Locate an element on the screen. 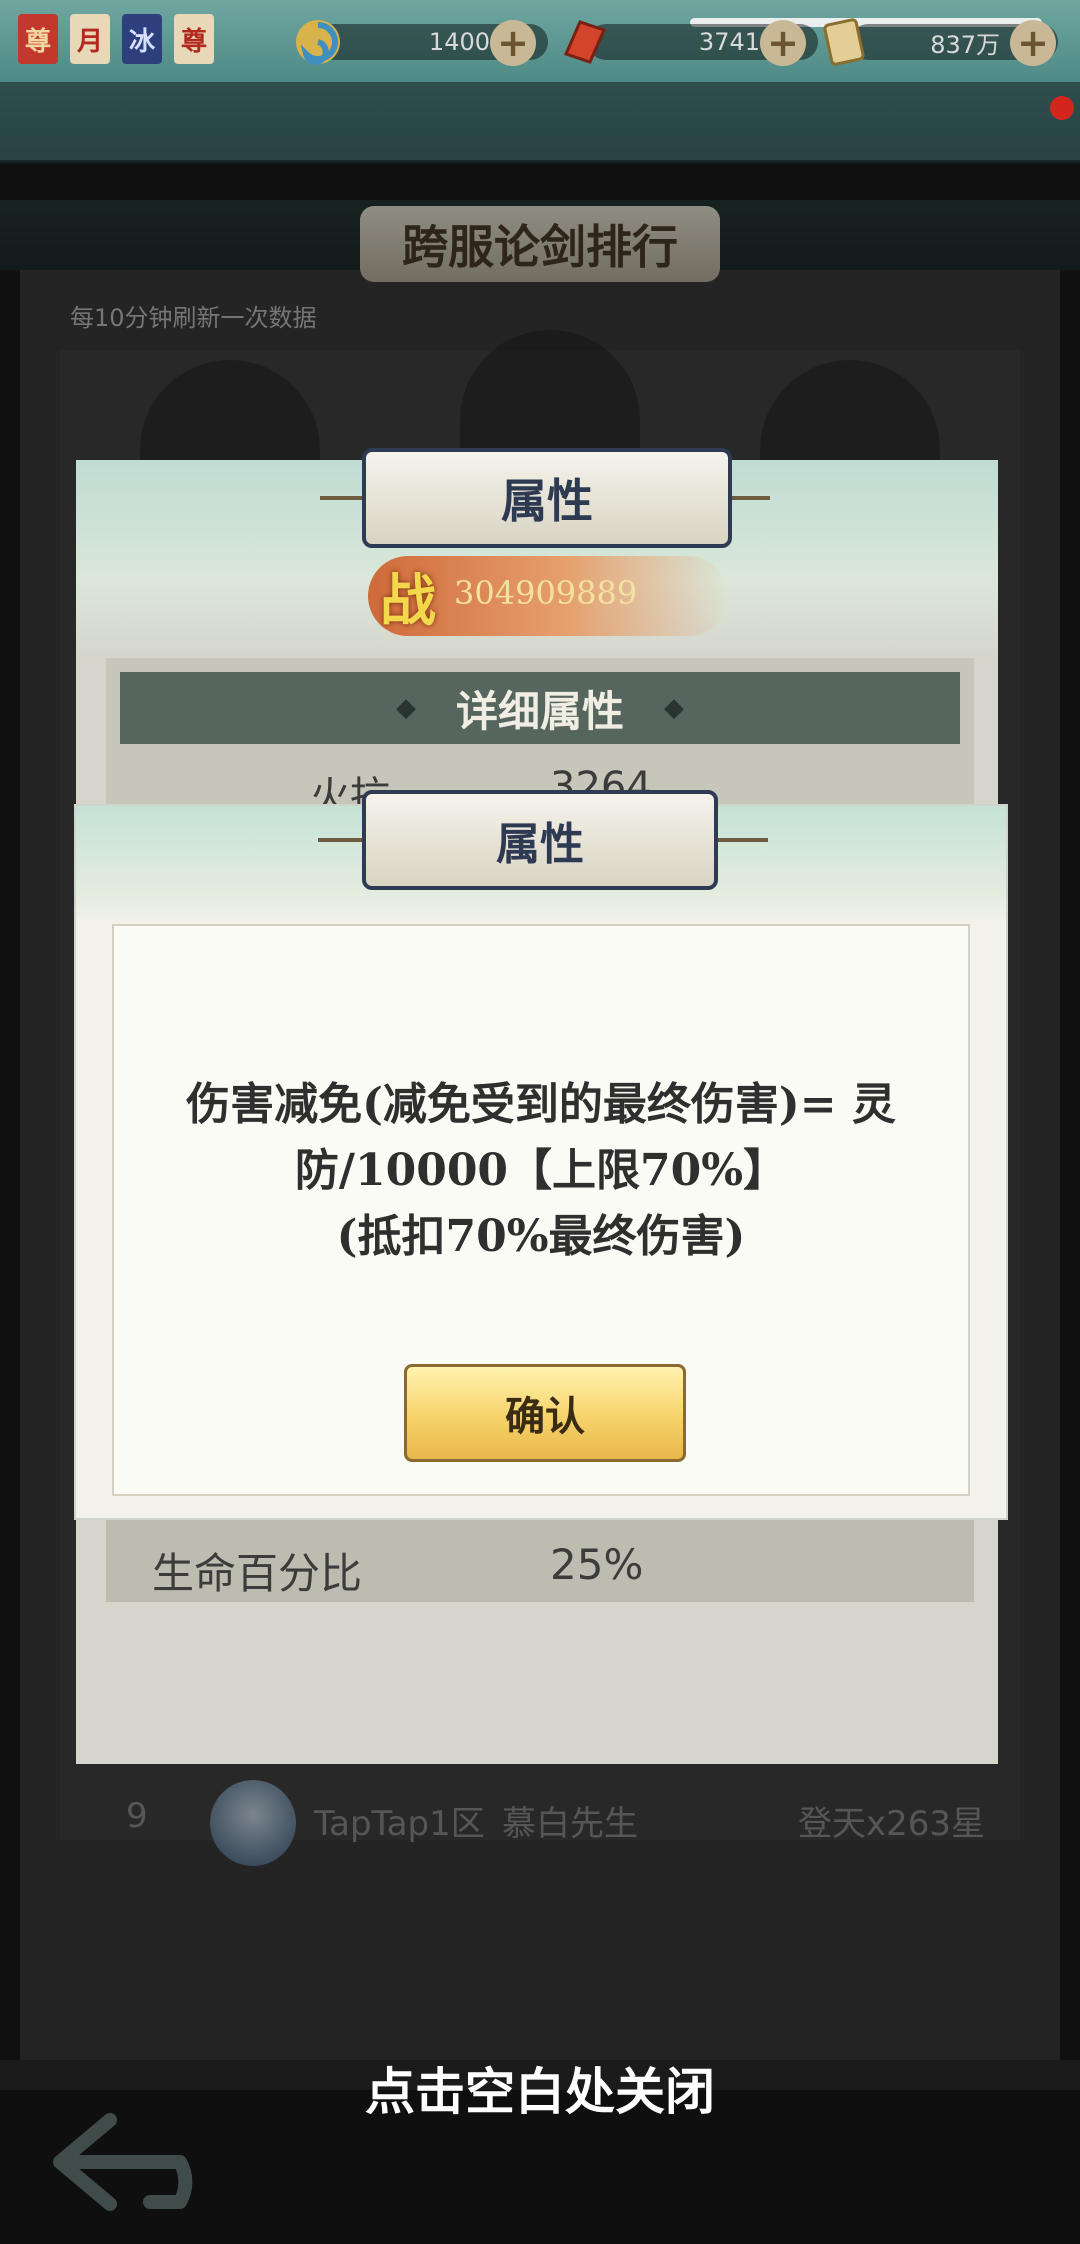 Image resolution: width=1080 pixels, height=2244 pixels. message-line: 防/10000【上限70%】 is located at coordinates (541, 1170).